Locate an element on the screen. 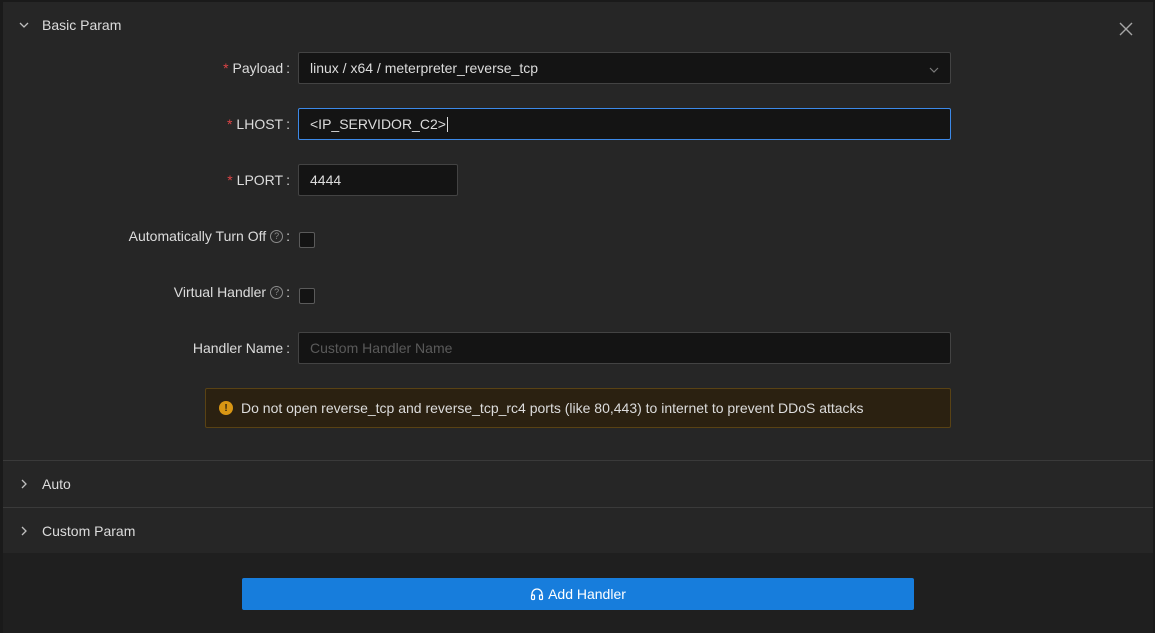 The height and width of the screenshot is (633, 1155). lhost-input: <IP_SERVIDOR_C2> is located at coordinates (624, 124).